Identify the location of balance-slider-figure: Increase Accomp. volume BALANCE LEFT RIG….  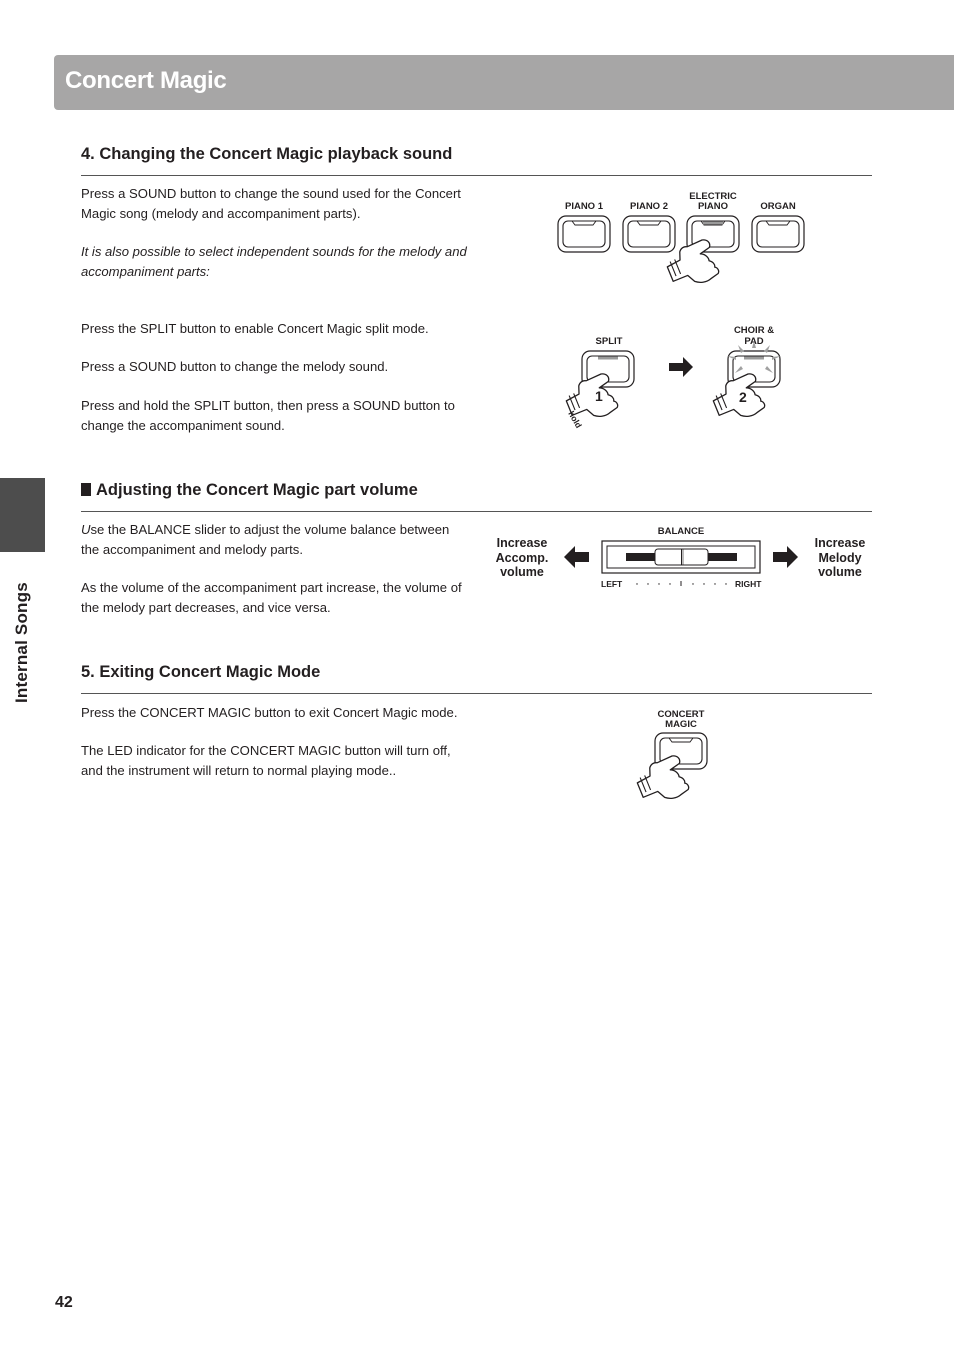
(681, 557).